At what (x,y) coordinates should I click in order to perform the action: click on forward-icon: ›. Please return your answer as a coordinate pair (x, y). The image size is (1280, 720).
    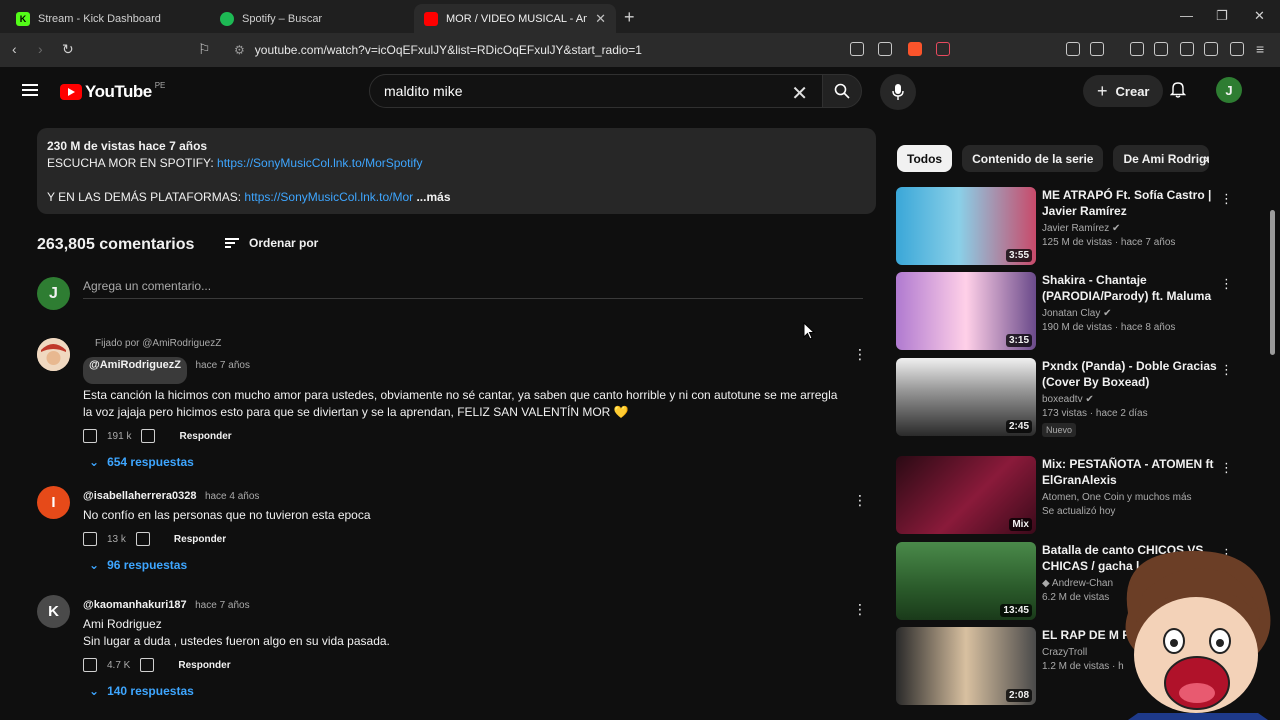
    Looking at the image, I should click on (40, 49).